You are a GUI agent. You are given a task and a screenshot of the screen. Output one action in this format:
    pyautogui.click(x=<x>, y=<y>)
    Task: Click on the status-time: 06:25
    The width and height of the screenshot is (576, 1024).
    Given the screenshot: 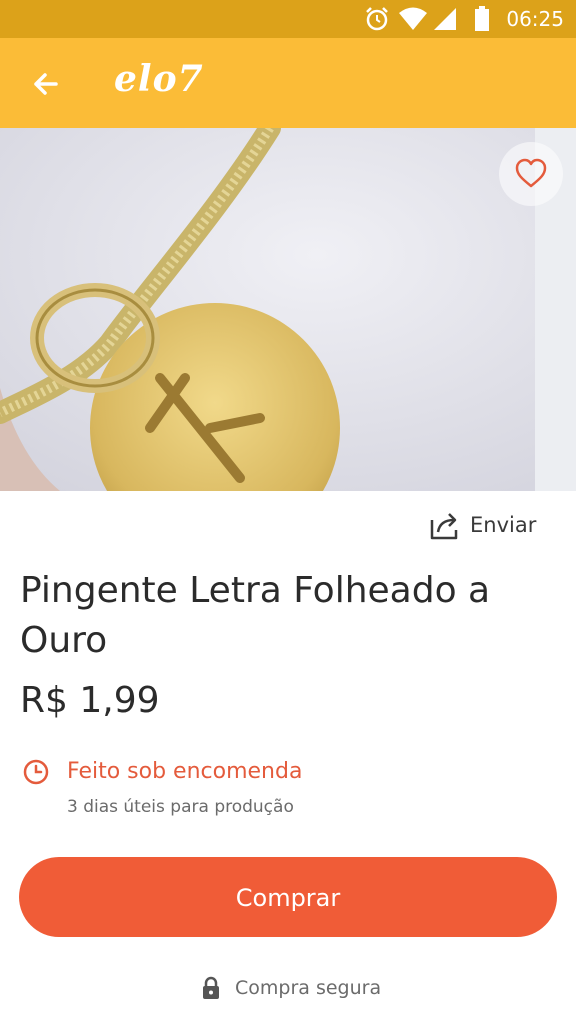 What is the action you would take?
    pyautogui.click(x=535, y=19)
    